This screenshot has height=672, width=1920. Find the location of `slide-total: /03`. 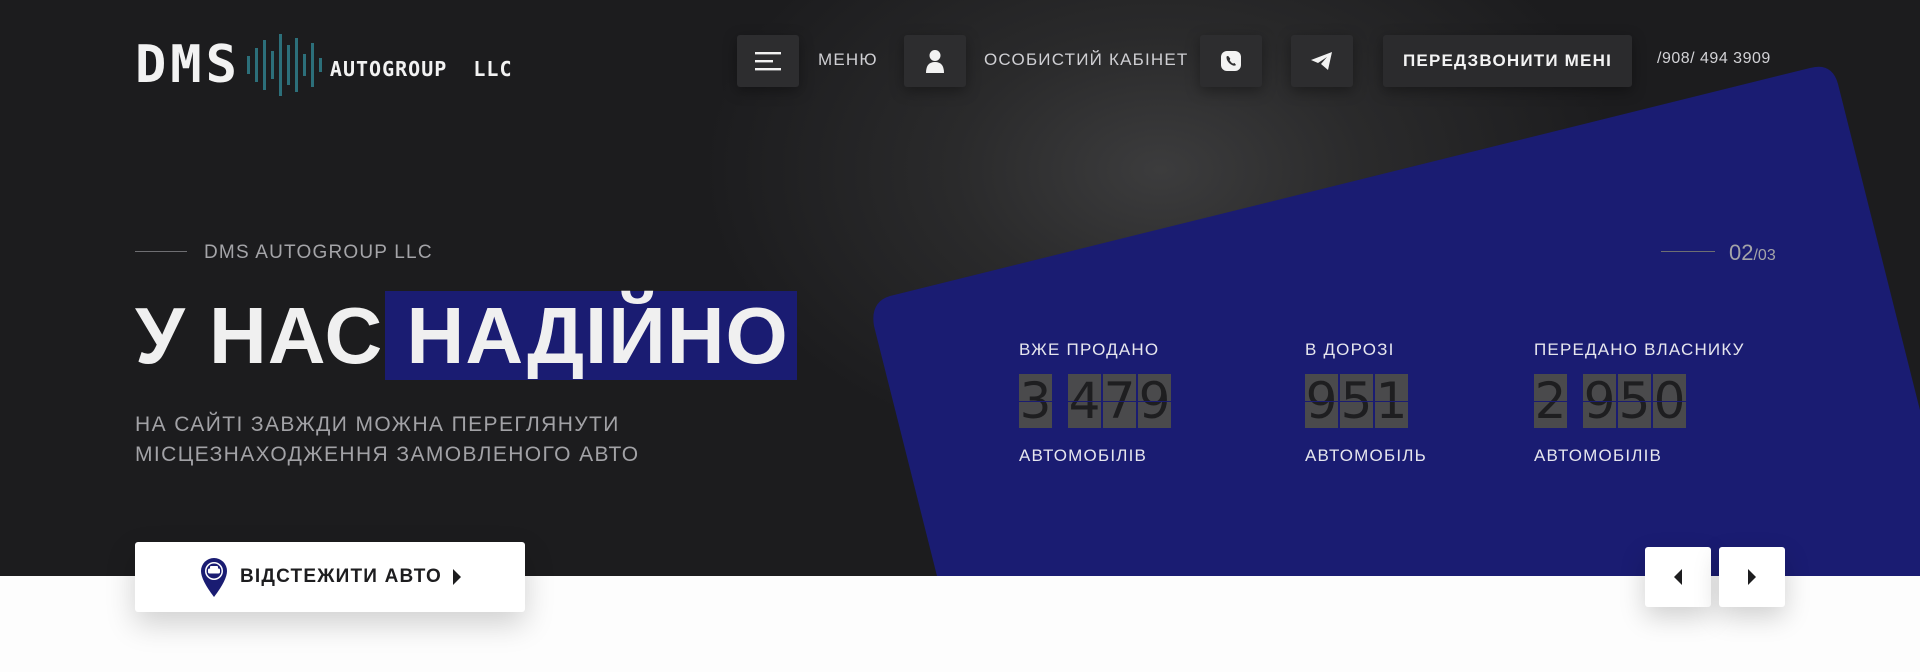

slide-total: /03 is located at coordinates (1764, 255).